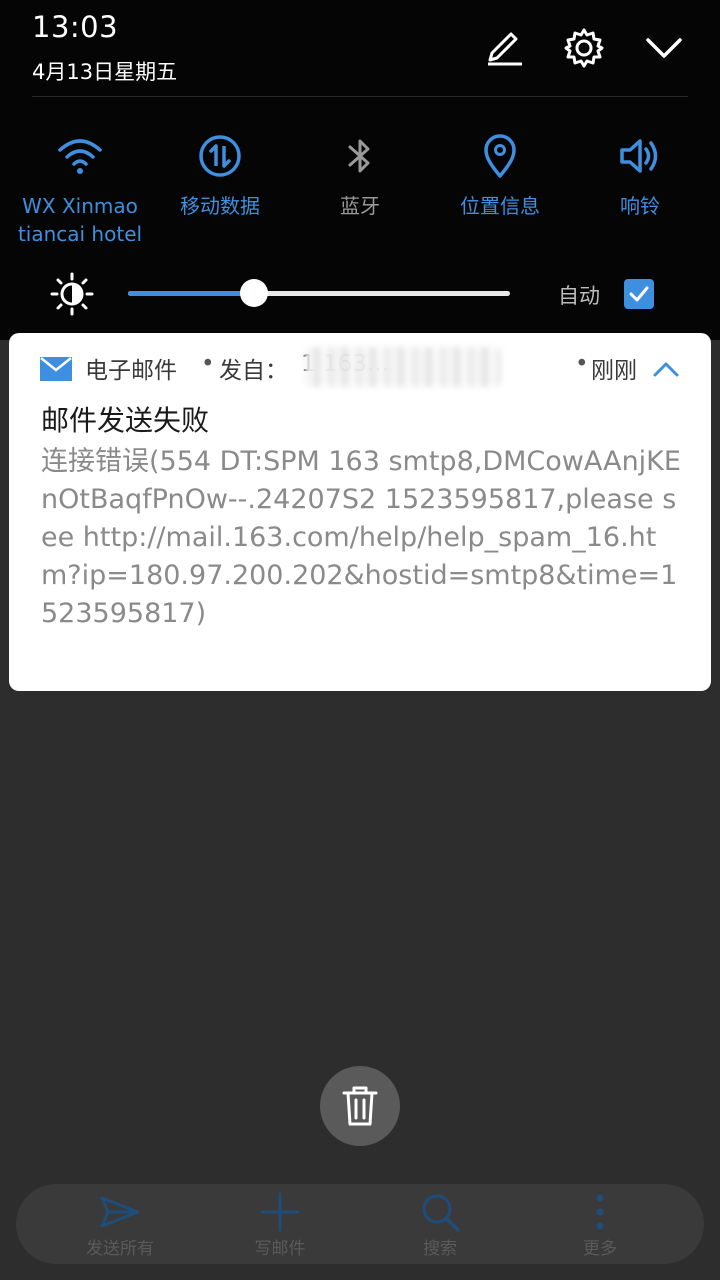  Describe the element at coordinates (500, 192) in the screenshot. I see `qs-tile-location: 位置信息` at that location.